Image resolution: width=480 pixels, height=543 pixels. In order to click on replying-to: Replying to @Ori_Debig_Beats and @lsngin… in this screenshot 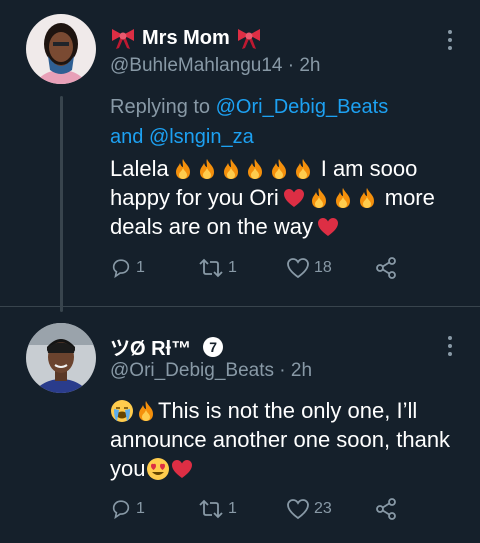, I will do `click(249, 122)`.